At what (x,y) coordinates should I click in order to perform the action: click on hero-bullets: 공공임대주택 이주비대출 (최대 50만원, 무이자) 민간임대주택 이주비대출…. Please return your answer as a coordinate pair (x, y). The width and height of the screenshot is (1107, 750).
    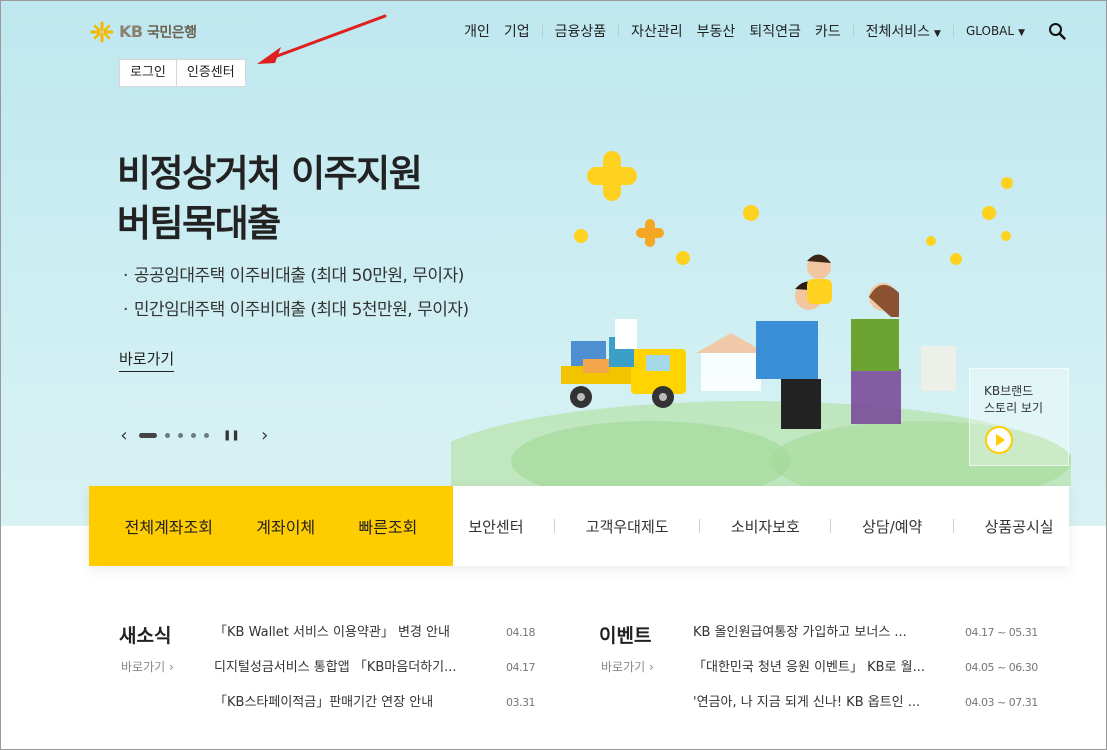
    Looking at the image, I should click on (296, 293).